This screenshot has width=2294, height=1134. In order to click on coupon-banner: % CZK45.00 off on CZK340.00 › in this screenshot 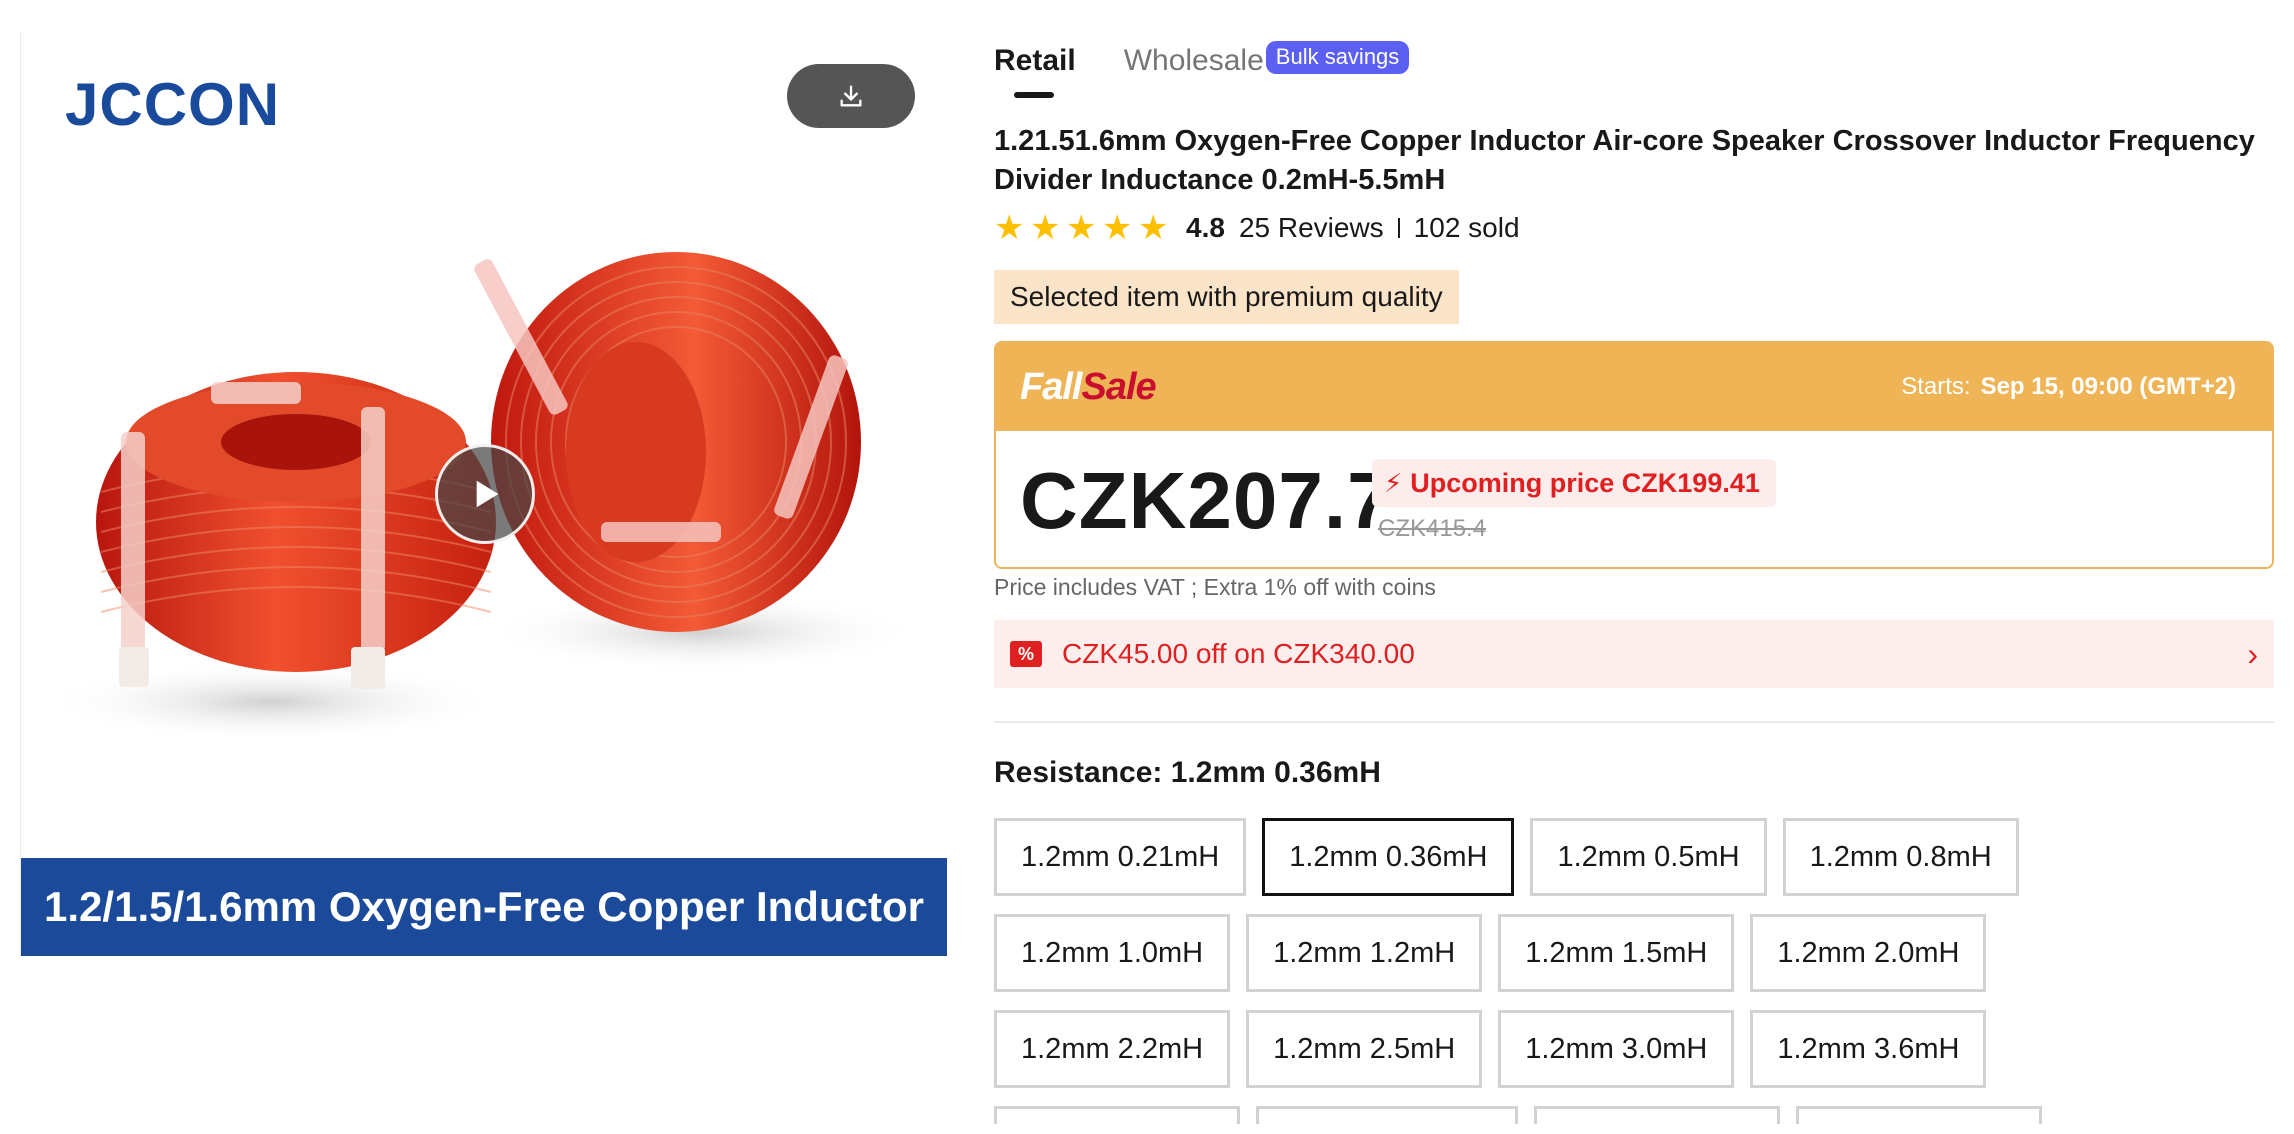, I will do `click(1634, 654)`.